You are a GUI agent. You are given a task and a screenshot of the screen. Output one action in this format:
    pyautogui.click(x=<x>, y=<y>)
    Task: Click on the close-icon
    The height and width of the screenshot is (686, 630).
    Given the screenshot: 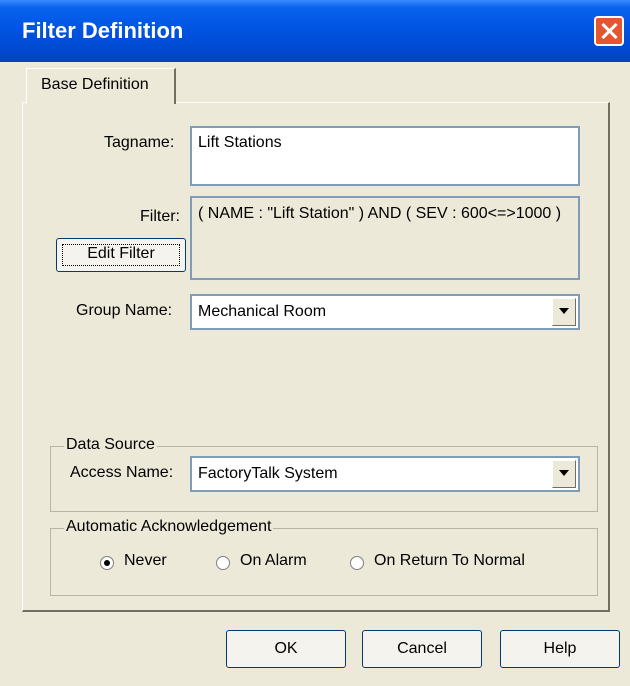 What is the action you would take?
    pyautogui.click(x=609, y=31)
    